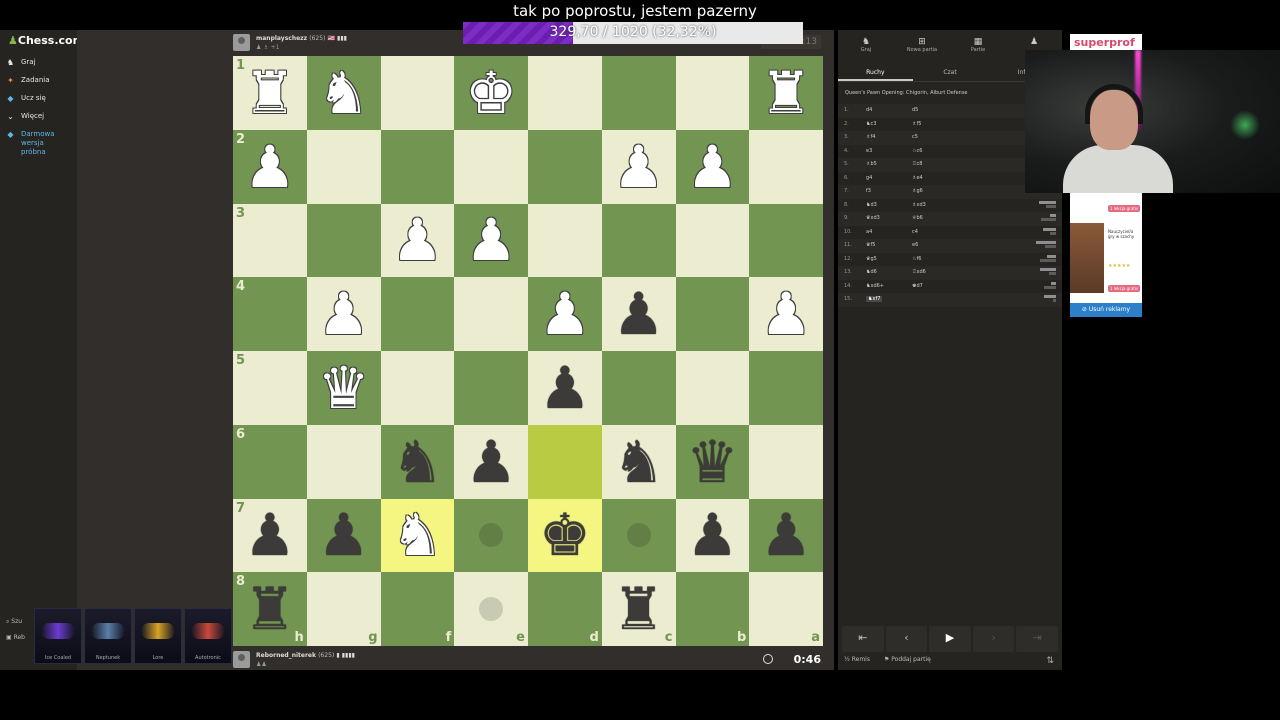  Describe the element at coordinates (565, 461) in the screenshot. I see `square-d6` at that location.